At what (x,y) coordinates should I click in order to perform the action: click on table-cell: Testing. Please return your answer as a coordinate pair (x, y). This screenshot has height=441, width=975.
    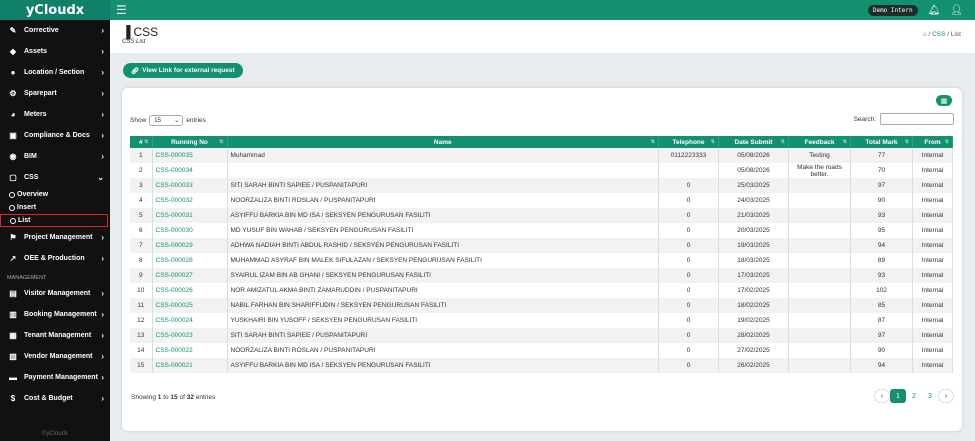
    Looking at the image, I should click on (819, 155).